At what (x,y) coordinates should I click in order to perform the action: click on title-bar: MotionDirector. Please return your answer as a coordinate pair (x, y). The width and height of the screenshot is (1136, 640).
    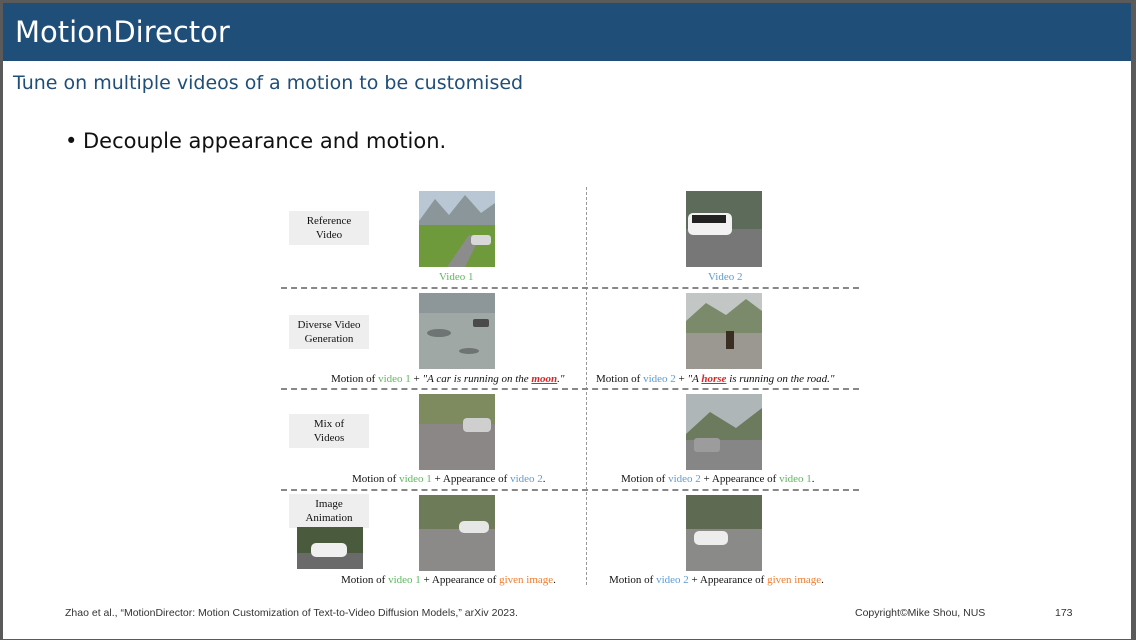
    Looking at the image, I should click on (567, 32).